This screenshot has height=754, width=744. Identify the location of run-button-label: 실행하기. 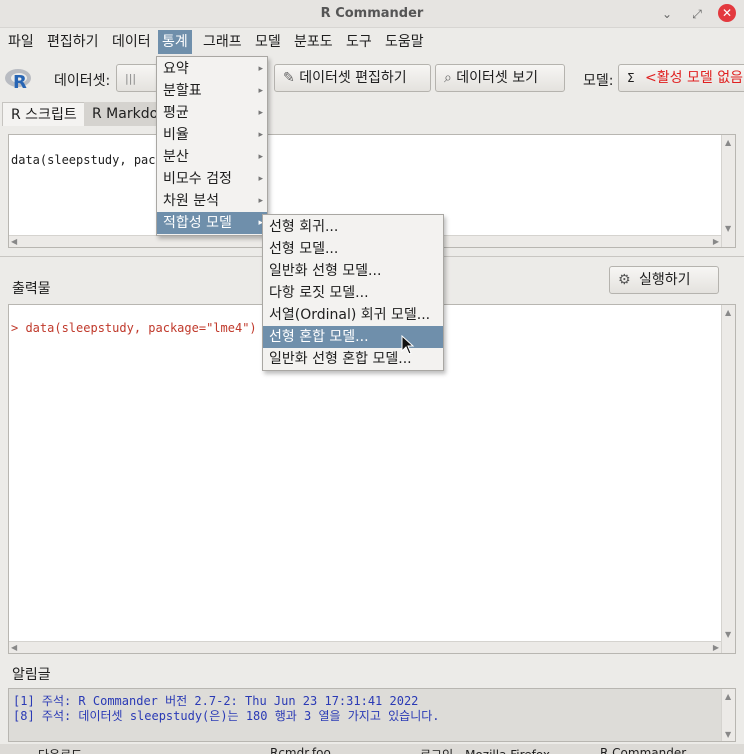
(665, 280).